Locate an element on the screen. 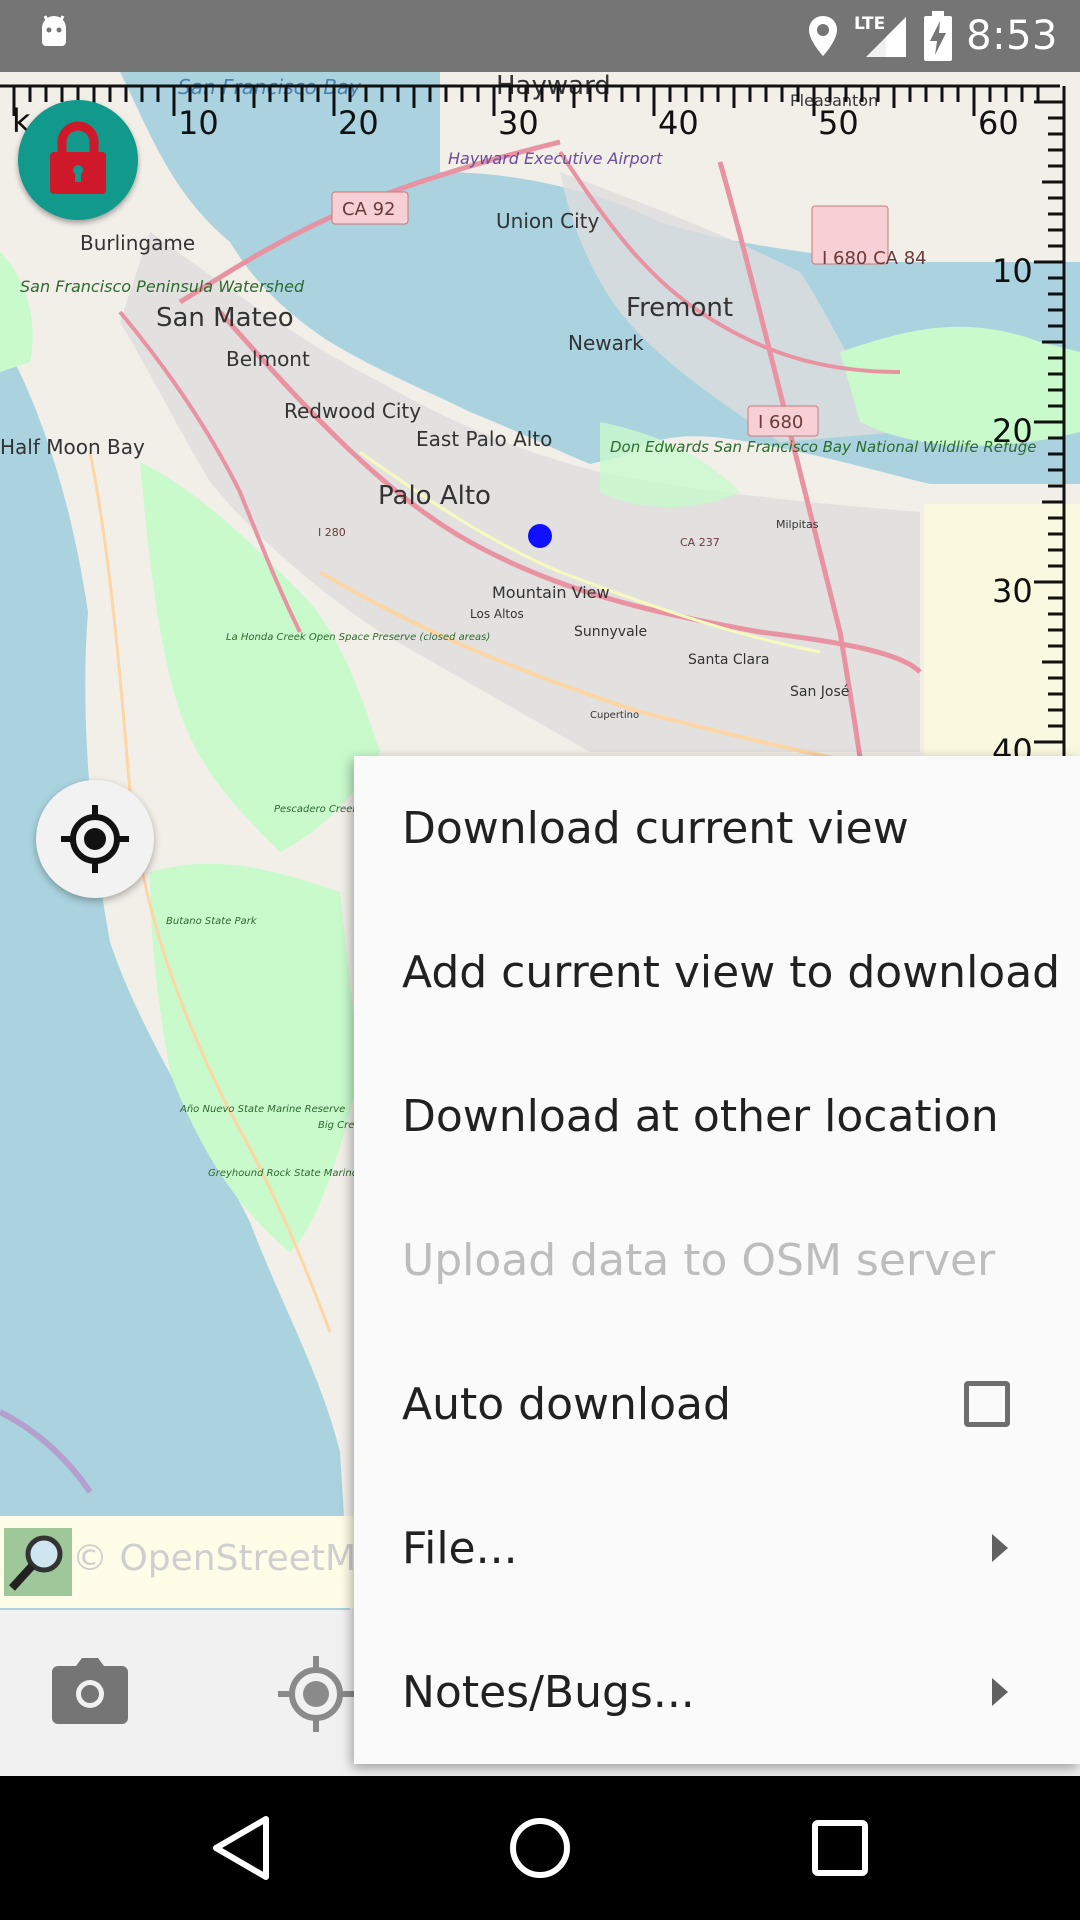 This screenshot has width=1080, height=1920. map-label-mountain-view: Mountain View is located at coordinates (551, 592).